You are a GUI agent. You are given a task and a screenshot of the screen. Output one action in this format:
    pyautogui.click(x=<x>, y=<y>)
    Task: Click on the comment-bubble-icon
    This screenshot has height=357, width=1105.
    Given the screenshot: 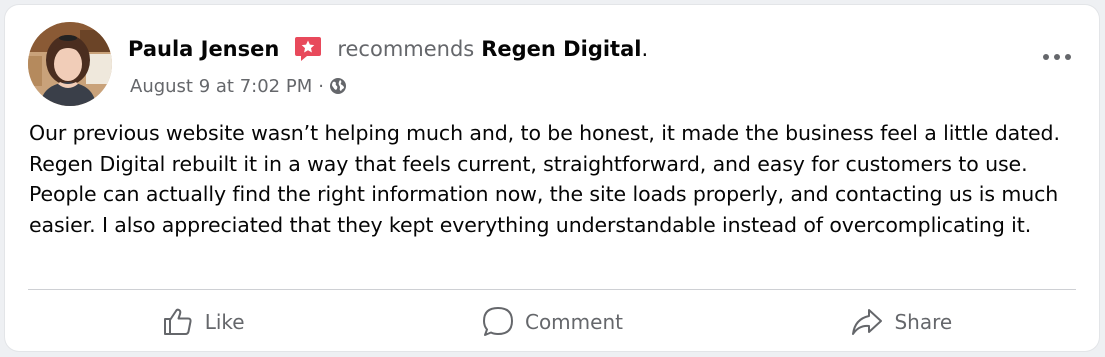 What is the action you would take?
    pyautogui.click(x=497, y=321)
    